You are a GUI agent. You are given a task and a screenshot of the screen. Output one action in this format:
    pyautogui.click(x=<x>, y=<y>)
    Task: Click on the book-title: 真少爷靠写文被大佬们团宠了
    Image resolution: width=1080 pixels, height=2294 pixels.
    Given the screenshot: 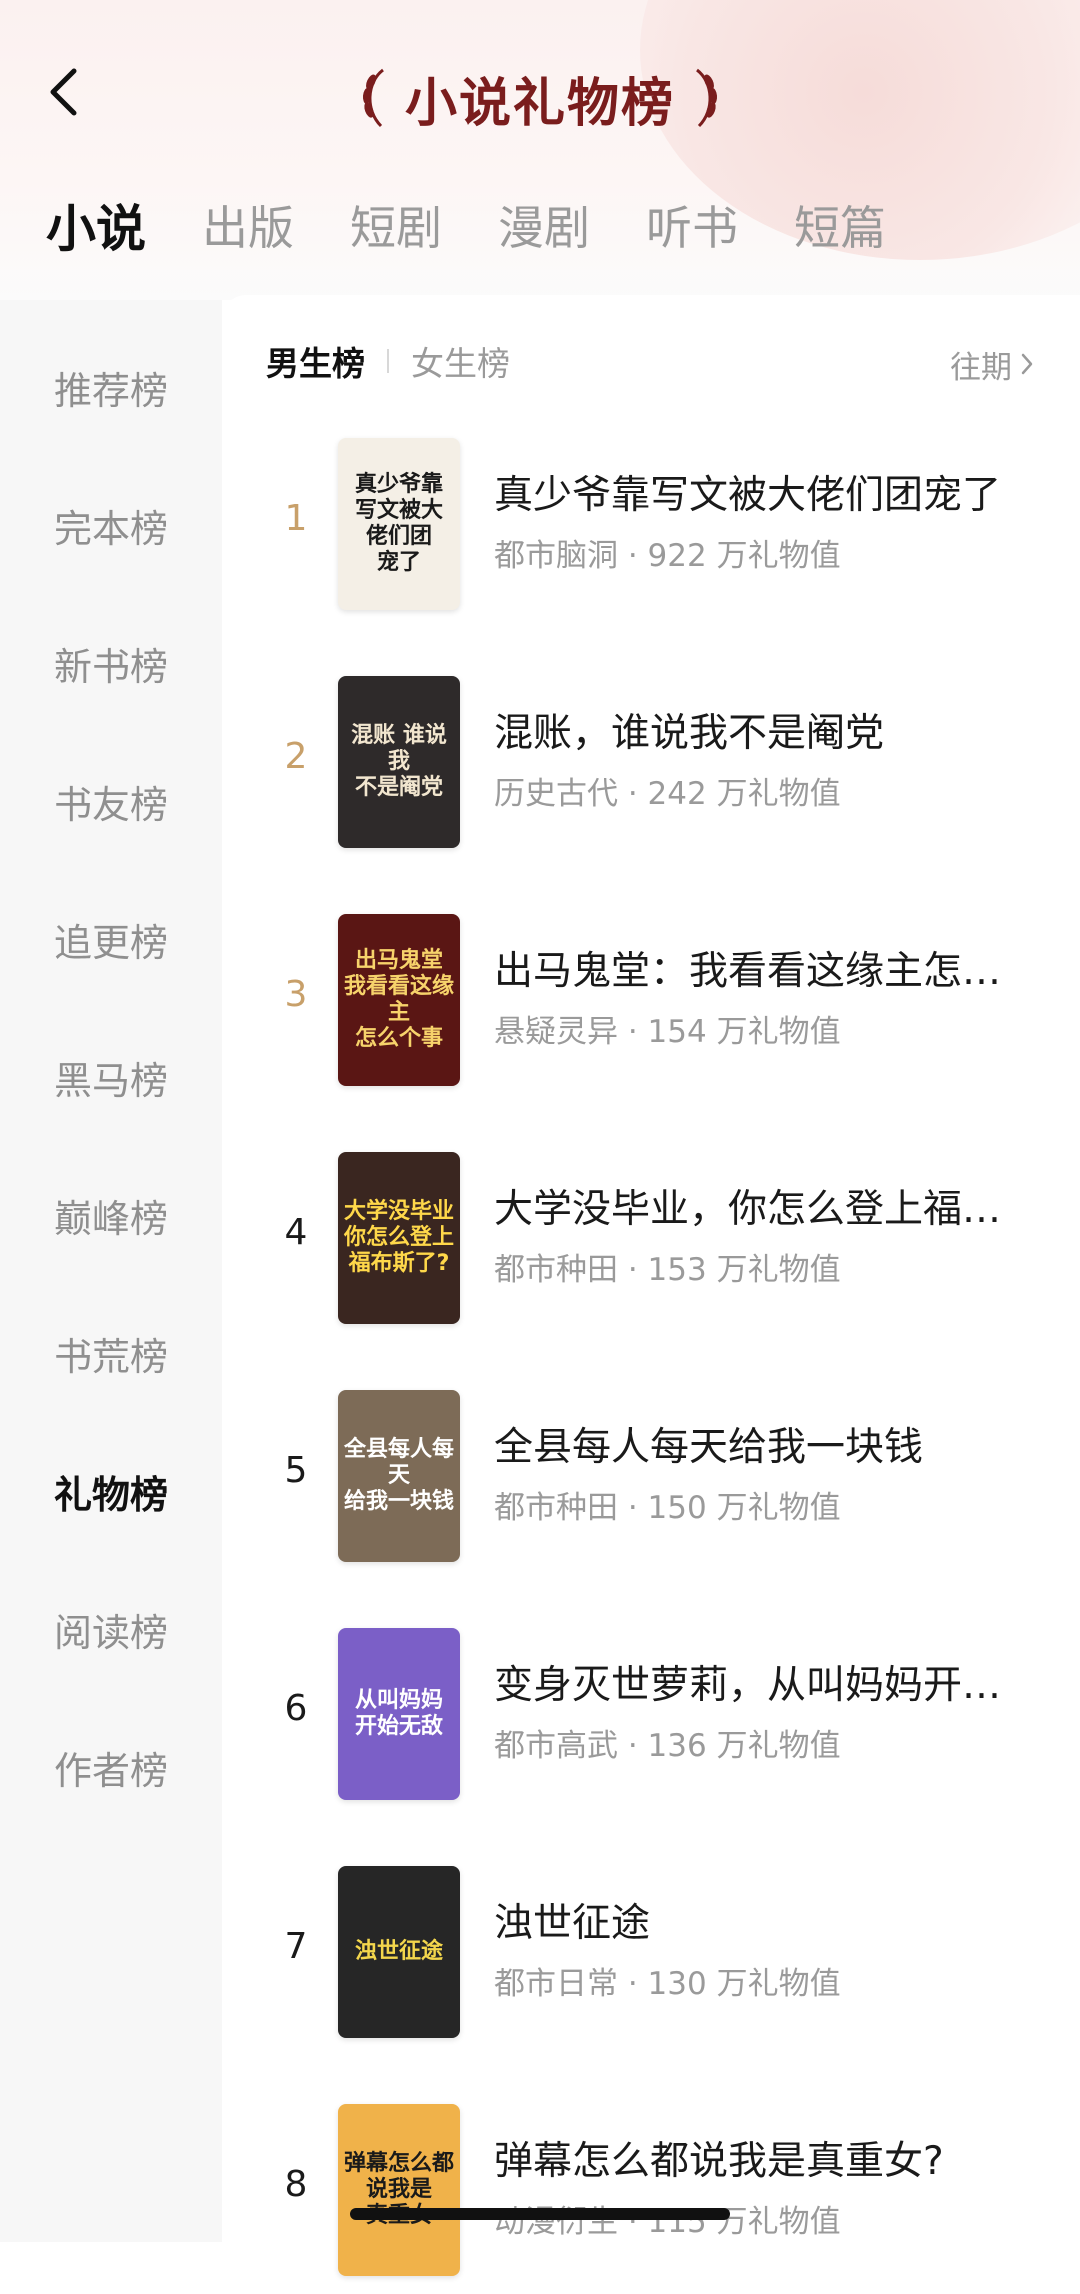 What is the action you would take?
    pyautogui.click(x=764, y=492)
    